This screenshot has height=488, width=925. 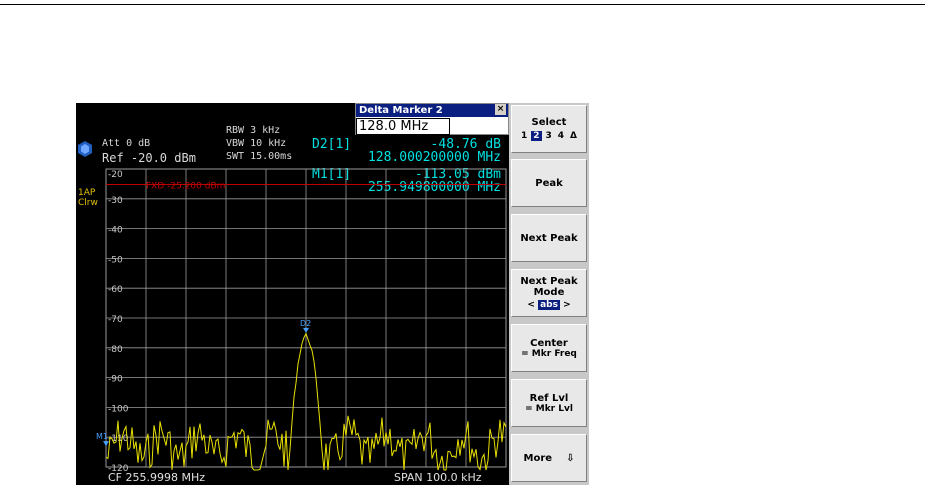 What do you see at coordinates (305, 323) in the screenshot?
I see `marker-d2-label: D2` at bounding box center [305, 323].